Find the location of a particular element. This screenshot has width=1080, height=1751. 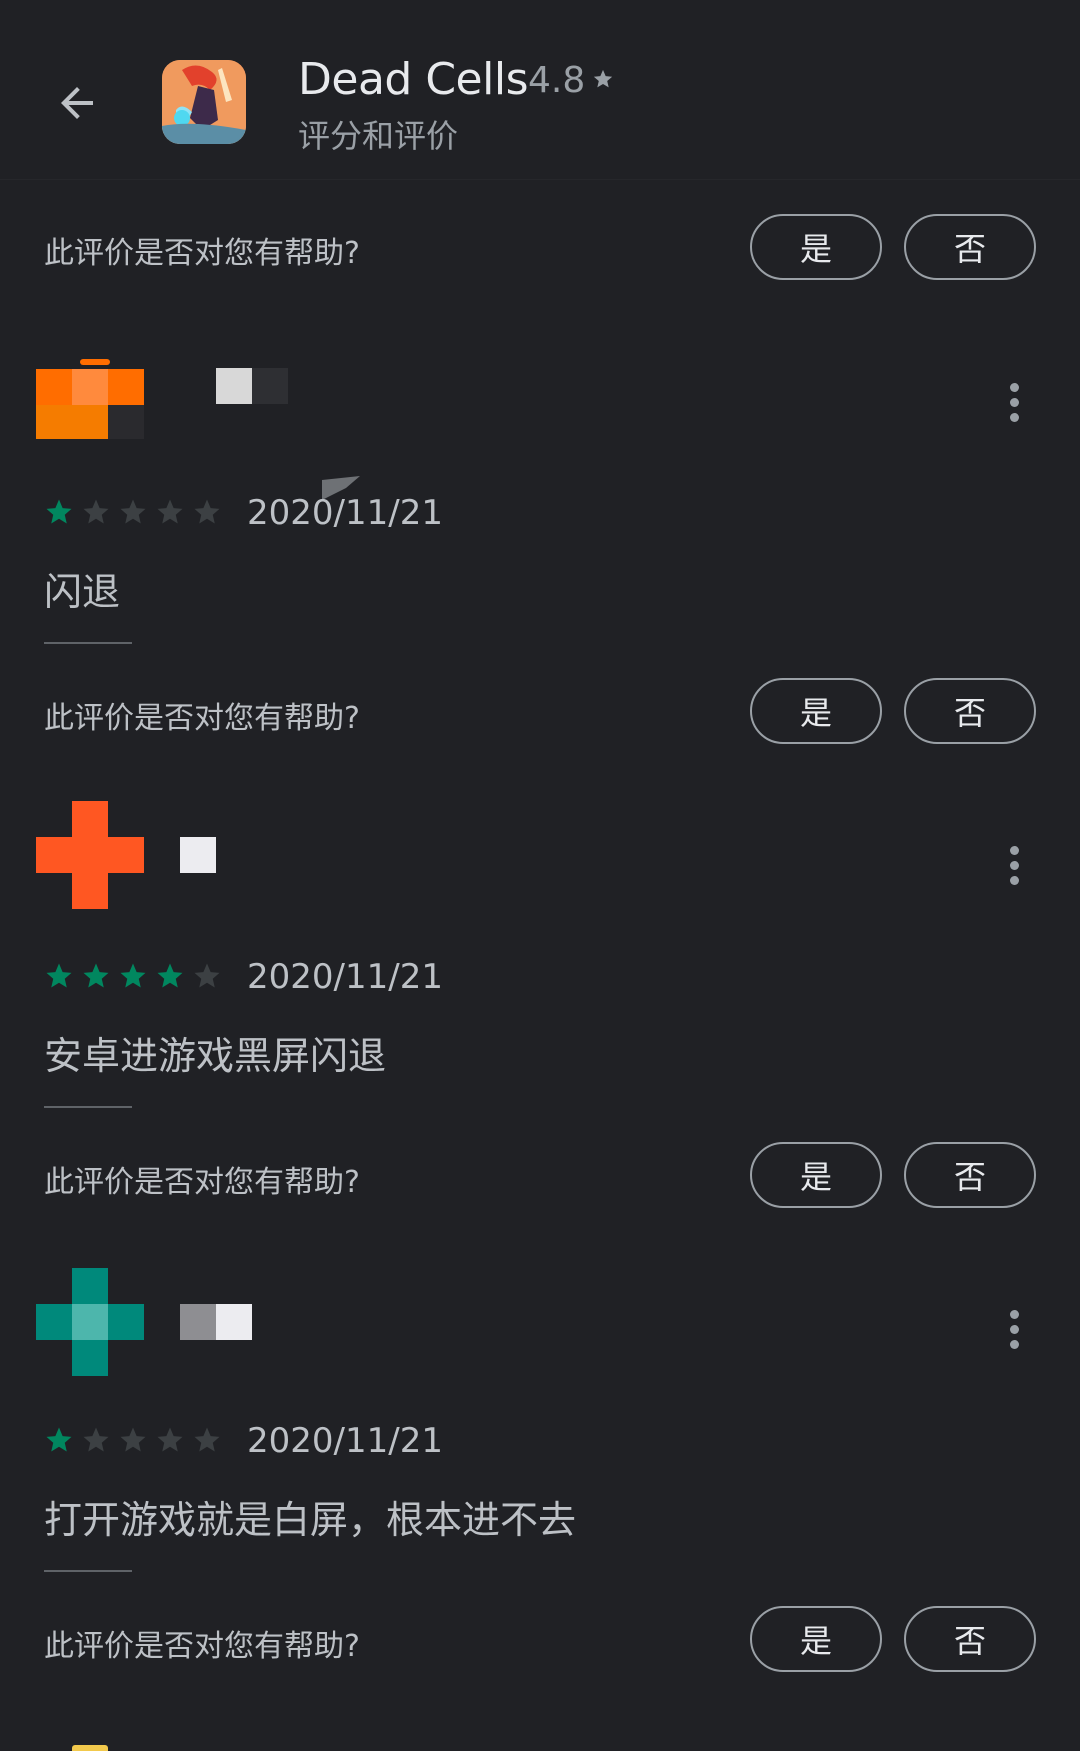

review-text: 打开游戏就是白屏，根本进不去 is located at coordinates (310, 1520).